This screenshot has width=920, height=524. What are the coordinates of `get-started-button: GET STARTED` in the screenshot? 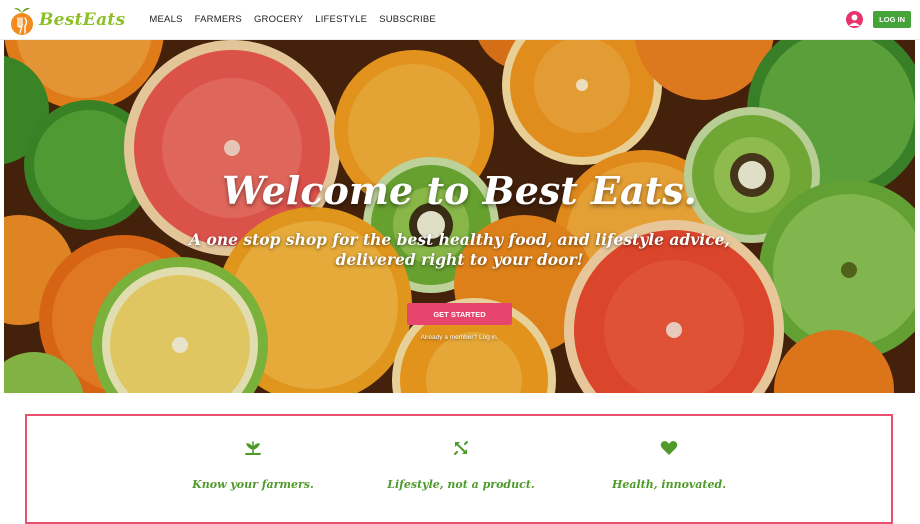 It's located at (459, 314).